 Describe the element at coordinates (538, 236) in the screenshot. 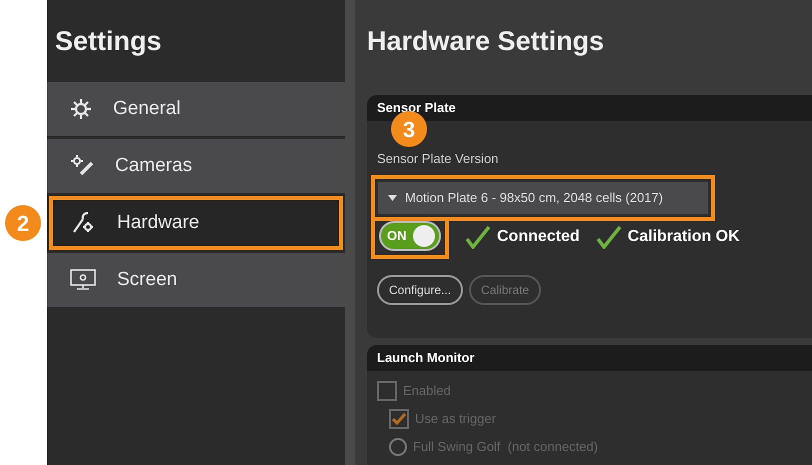

I see `status-text: Connected` at that location.